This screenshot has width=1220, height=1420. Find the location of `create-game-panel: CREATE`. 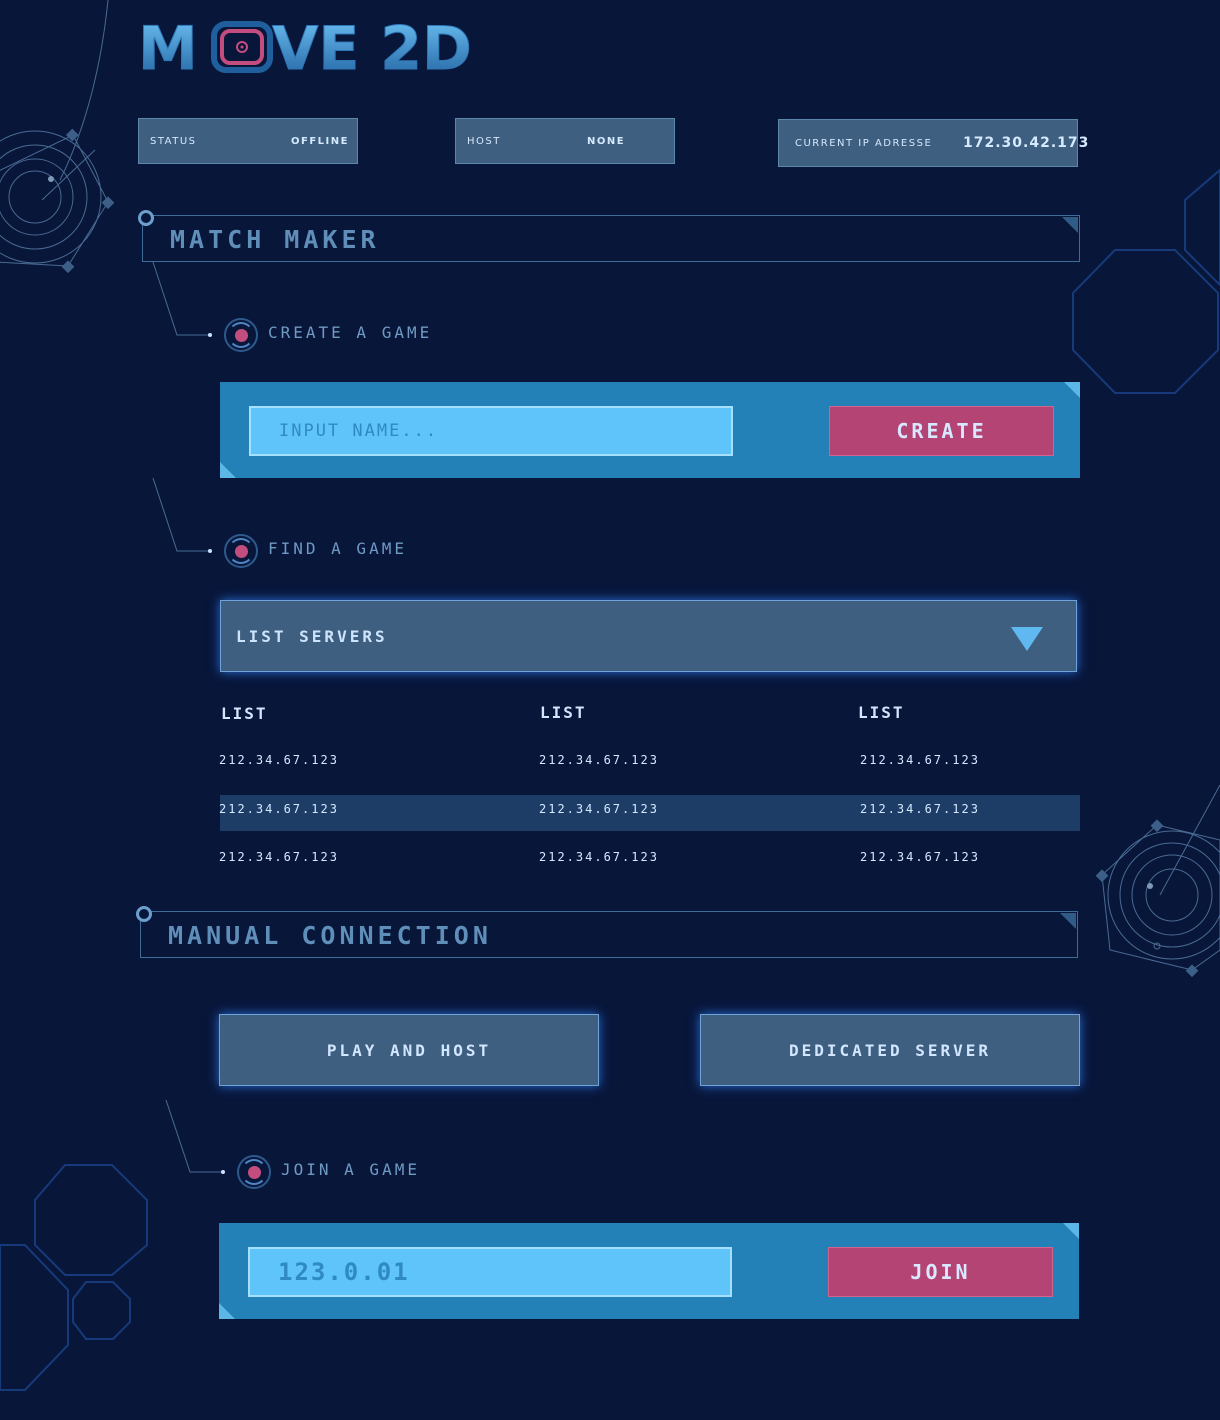

create-game-panel: CREATE is located at coordinates (650, 430).